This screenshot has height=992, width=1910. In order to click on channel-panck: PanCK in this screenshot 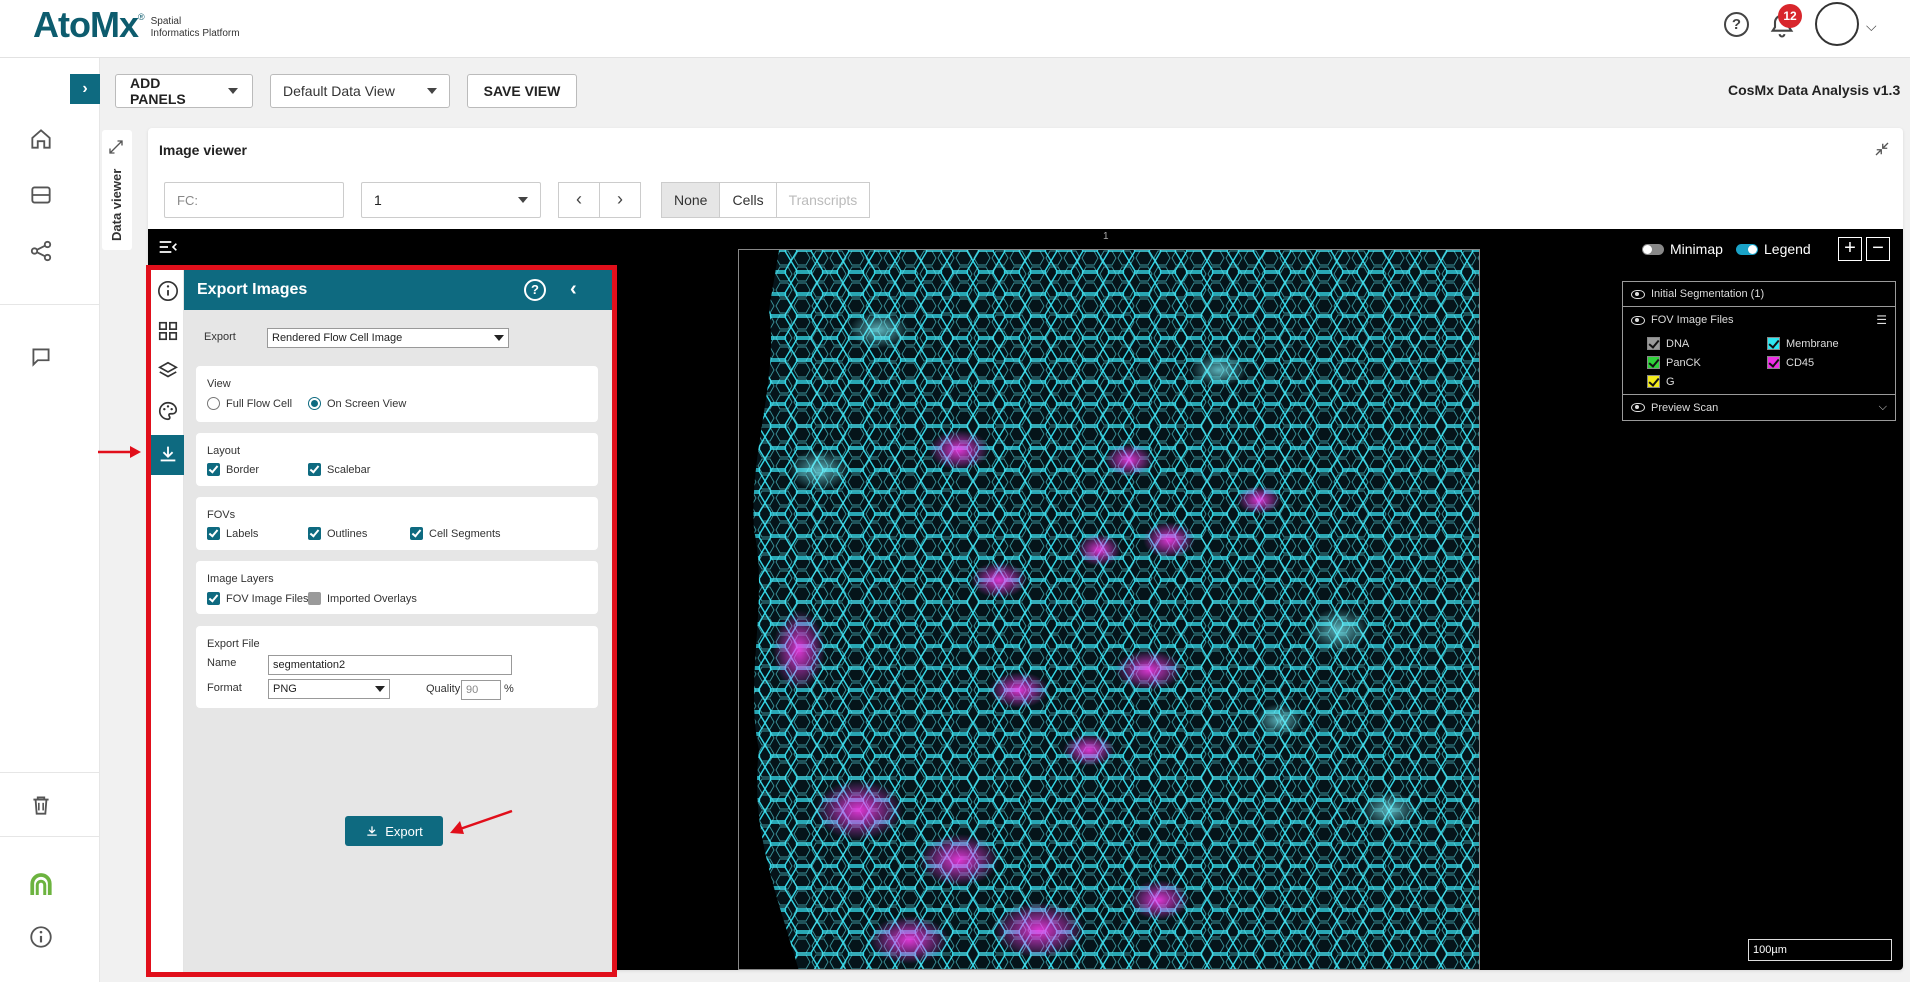, I will do `click(1707, 362)`.